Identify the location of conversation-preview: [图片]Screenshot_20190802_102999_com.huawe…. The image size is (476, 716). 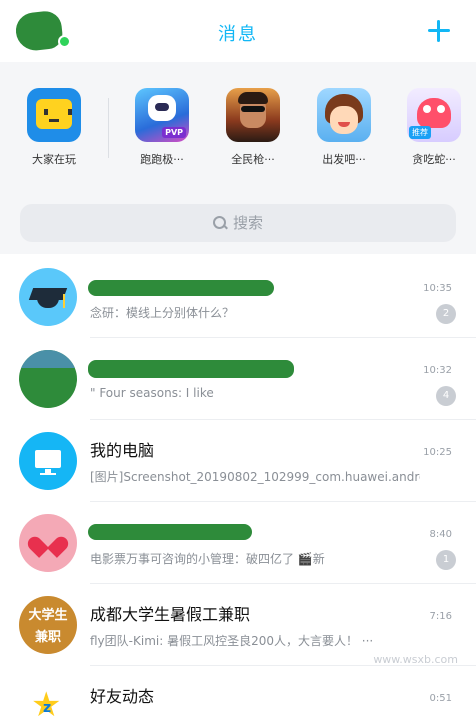
(255, 477).